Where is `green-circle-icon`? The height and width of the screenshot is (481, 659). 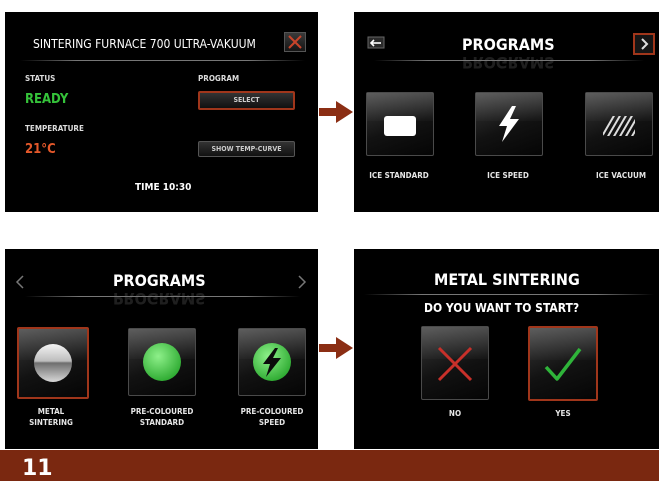 green-circle-icon is located at coordinates (162, 362).